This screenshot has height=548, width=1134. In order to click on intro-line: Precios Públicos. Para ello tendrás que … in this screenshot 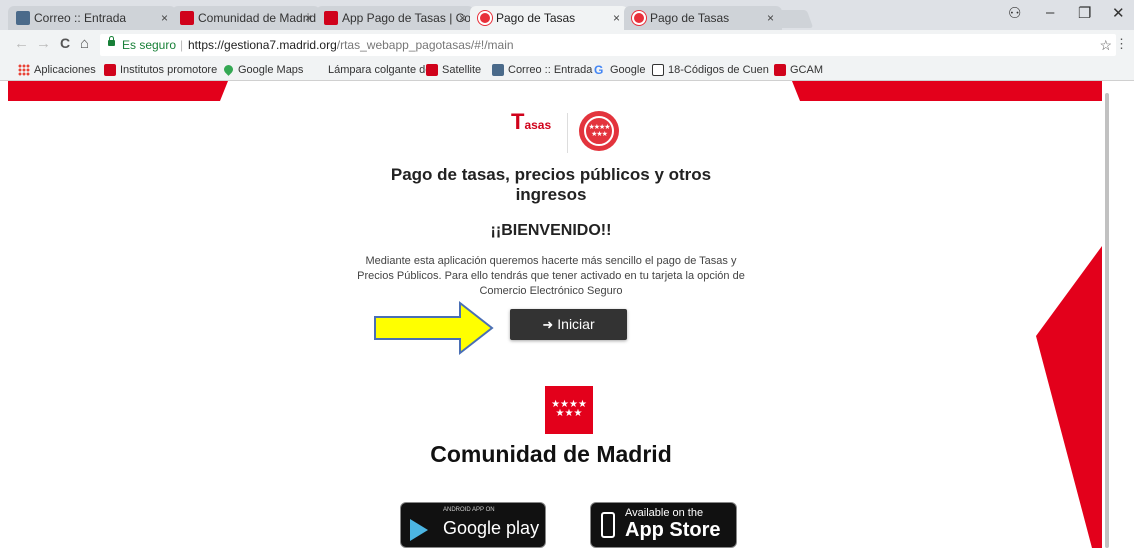, I will do `click(551, 276)`.